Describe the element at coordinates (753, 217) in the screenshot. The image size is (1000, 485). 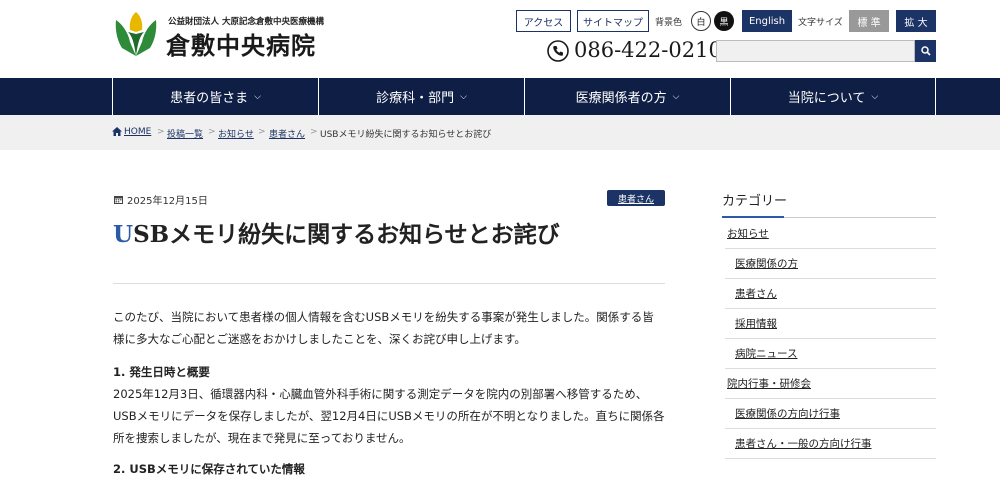
I see `sidebar-title-accent` at that location.